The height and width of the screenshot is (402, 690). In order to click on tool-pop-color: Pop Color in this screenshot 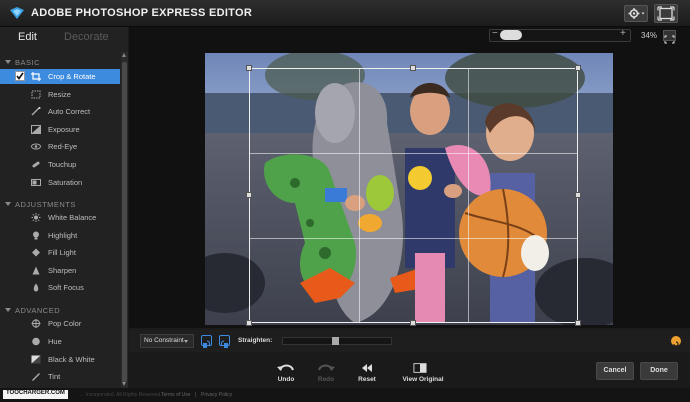, I will do `click(60, 323)`.